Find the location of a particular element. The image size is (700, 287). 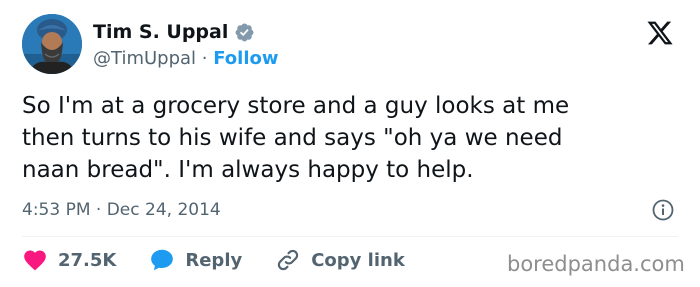

copy-link-button: Copy link is located at coordinates (340, 260).